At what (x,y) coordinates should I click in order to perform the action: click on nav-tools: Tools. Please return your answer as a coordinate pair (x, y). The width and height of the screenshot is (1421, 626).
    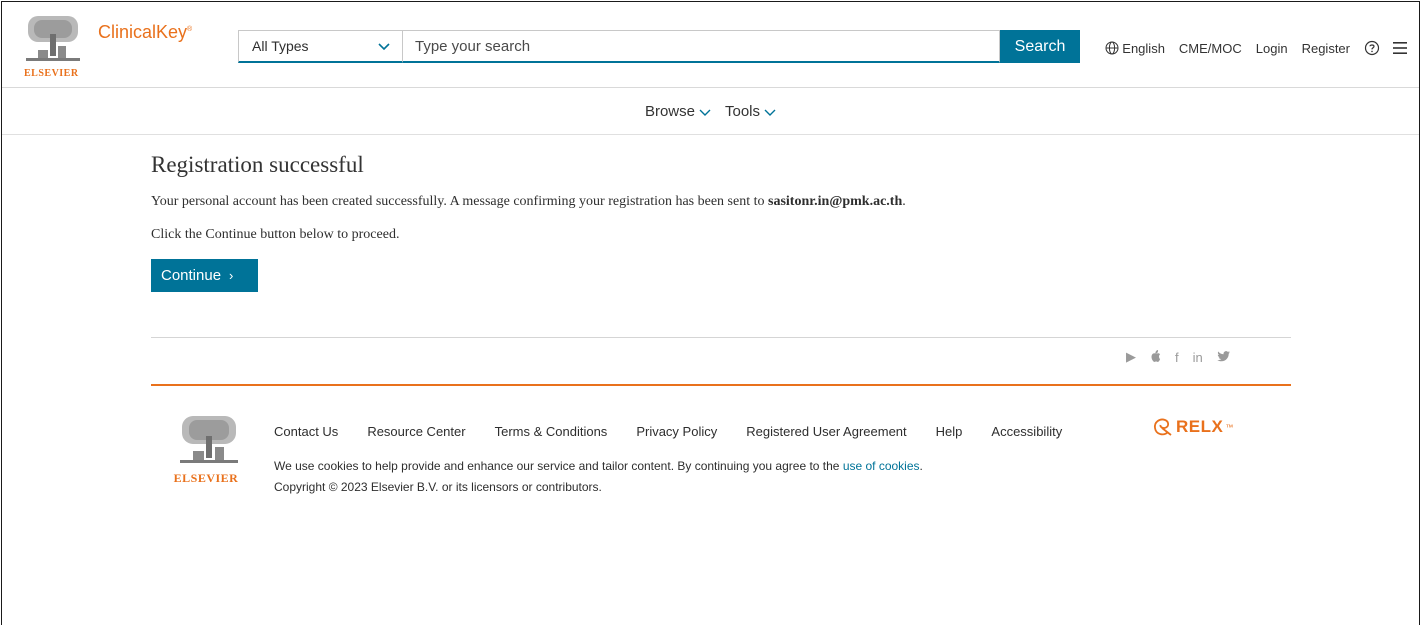
    Looking at the image, I should click on (750, 111).